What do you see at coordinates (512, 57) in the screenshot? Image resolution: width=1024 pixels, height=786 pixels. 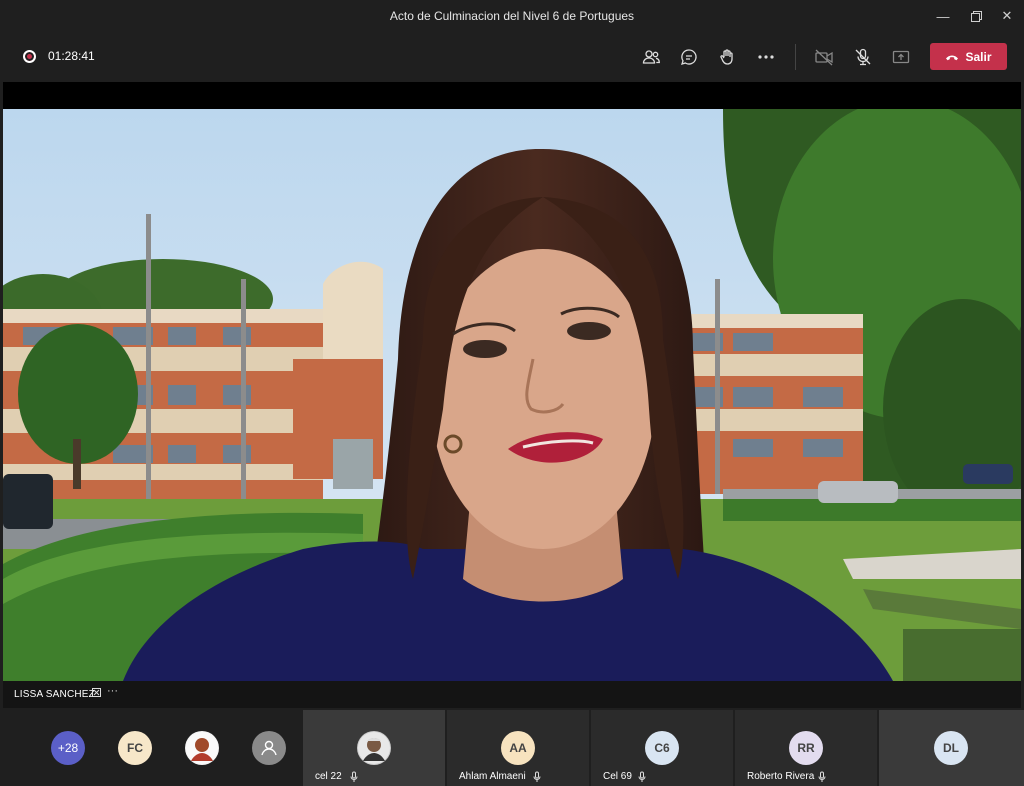 I see `call-controls-bar: 01:28:41 Salir` at bounding box center [512, 57].